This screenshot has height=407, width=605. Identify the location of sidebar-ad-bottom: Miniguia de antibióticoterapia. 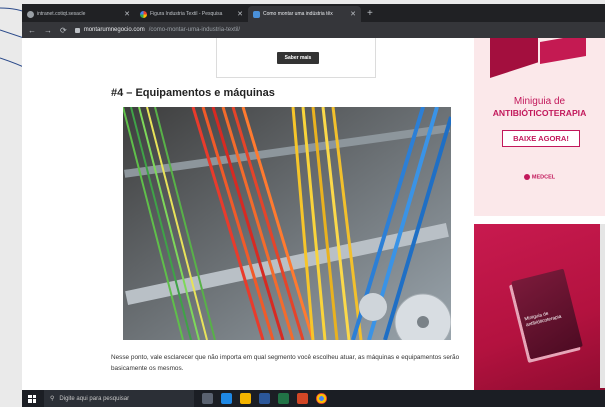
(539, 307).